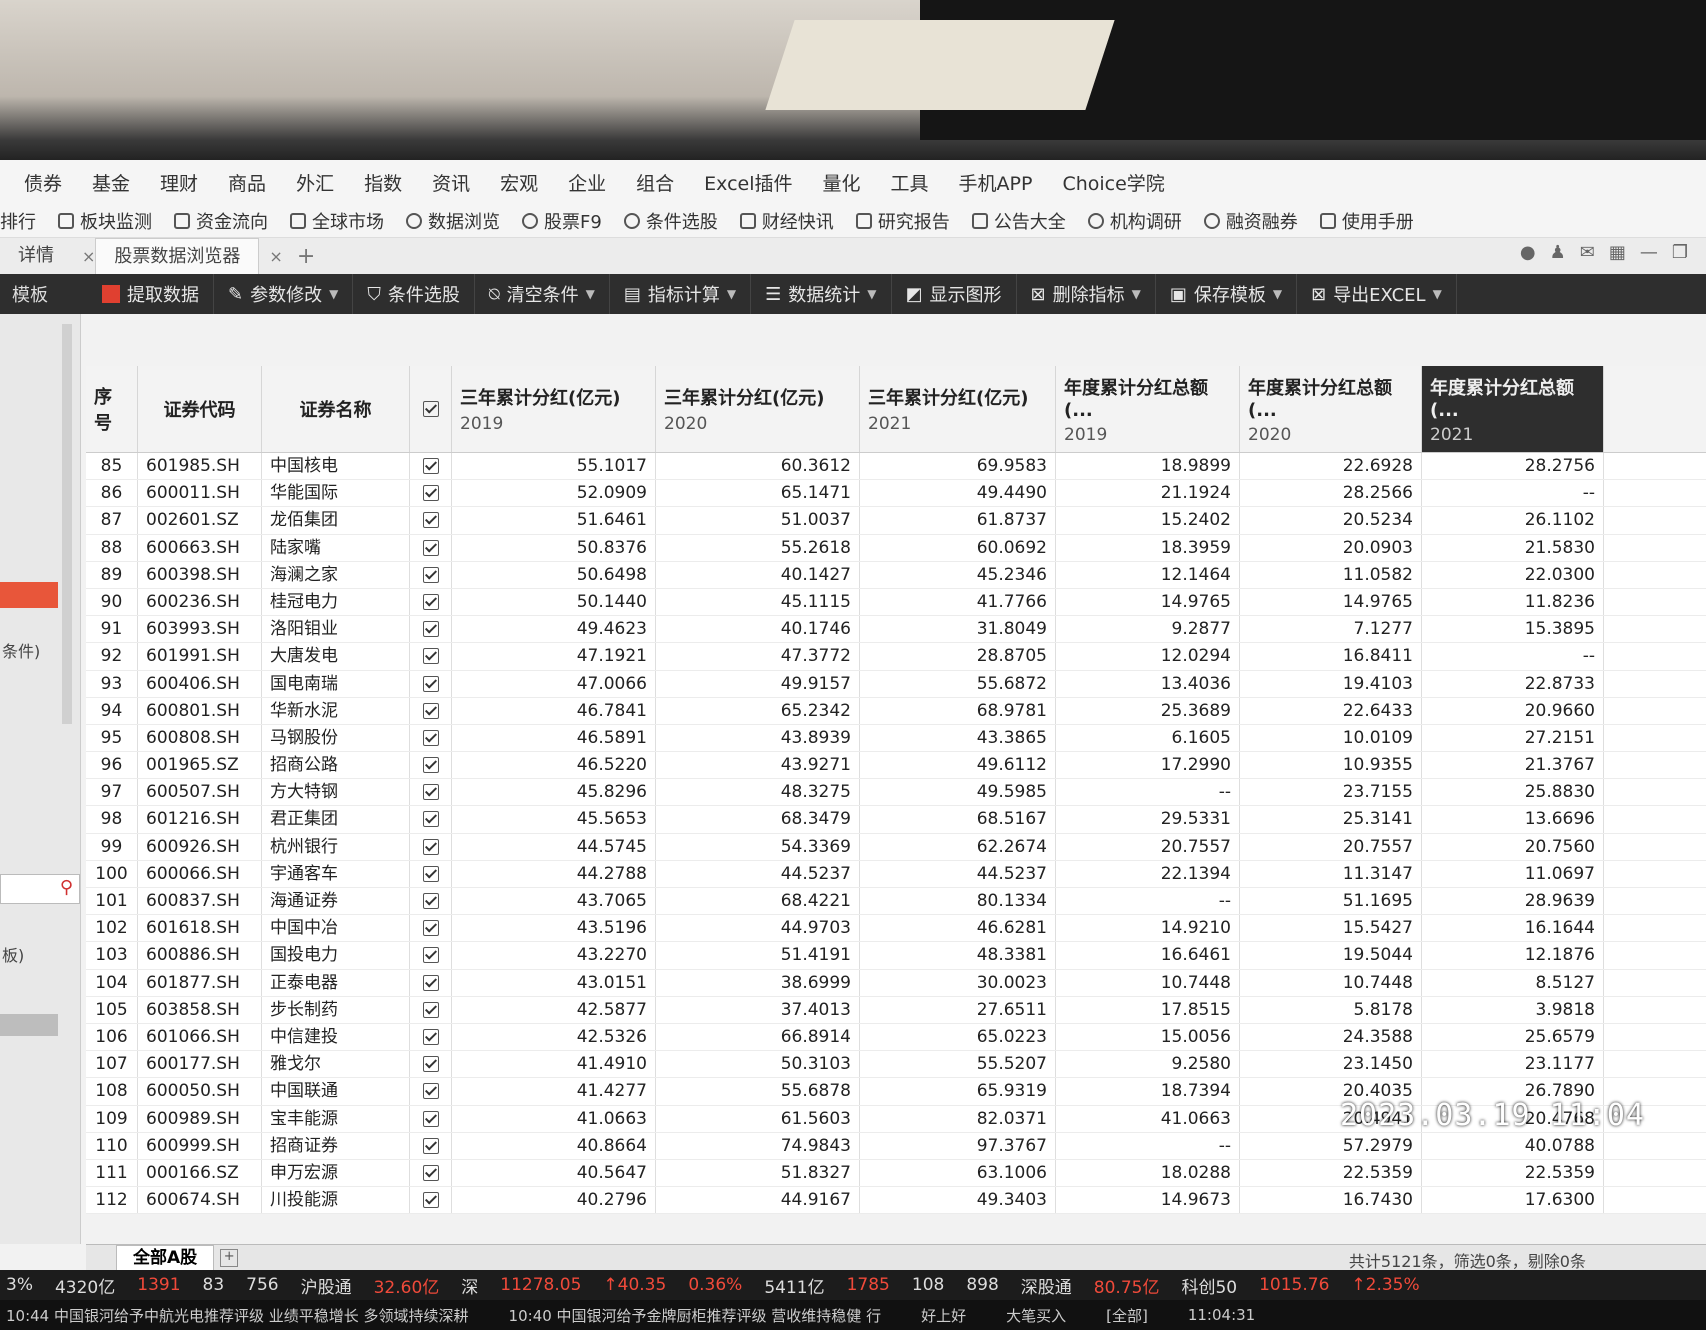  Describe the element at coordinates (1331, 1037) in the screenshot. I see `cell-value: 24.3588` at that location.